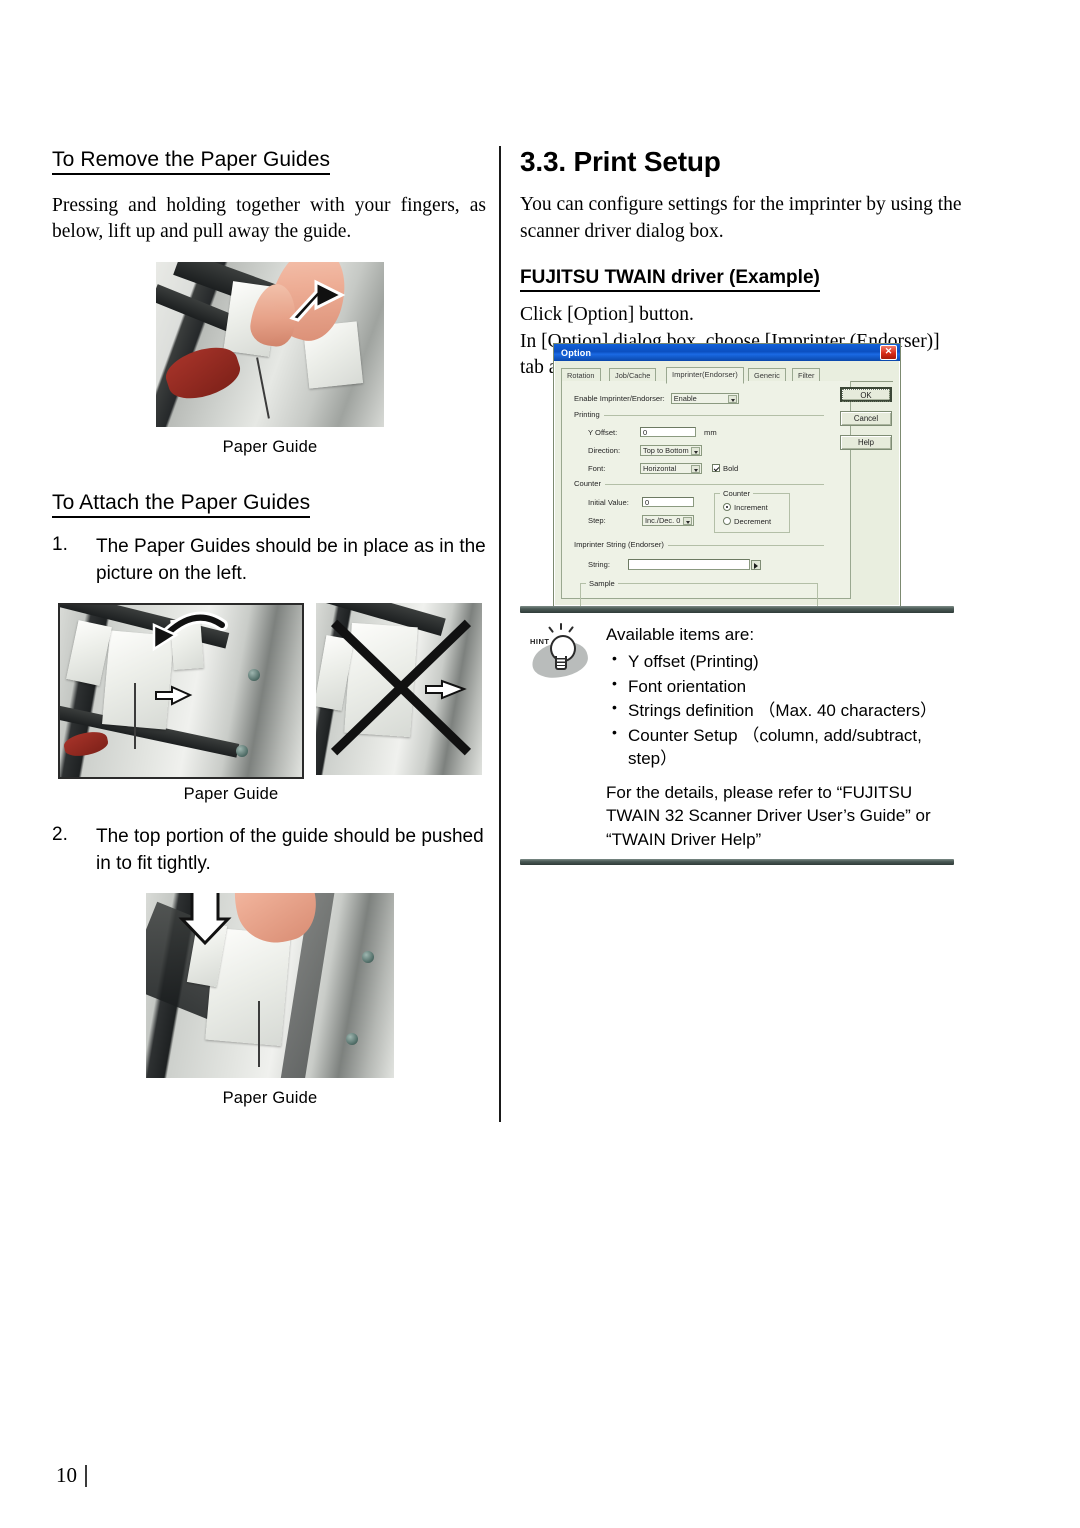 Image resolution: width=1080 pixels, height=1528 pixels. I want to click on figure-push-guide: Paper Guide, so click(270, 1000).